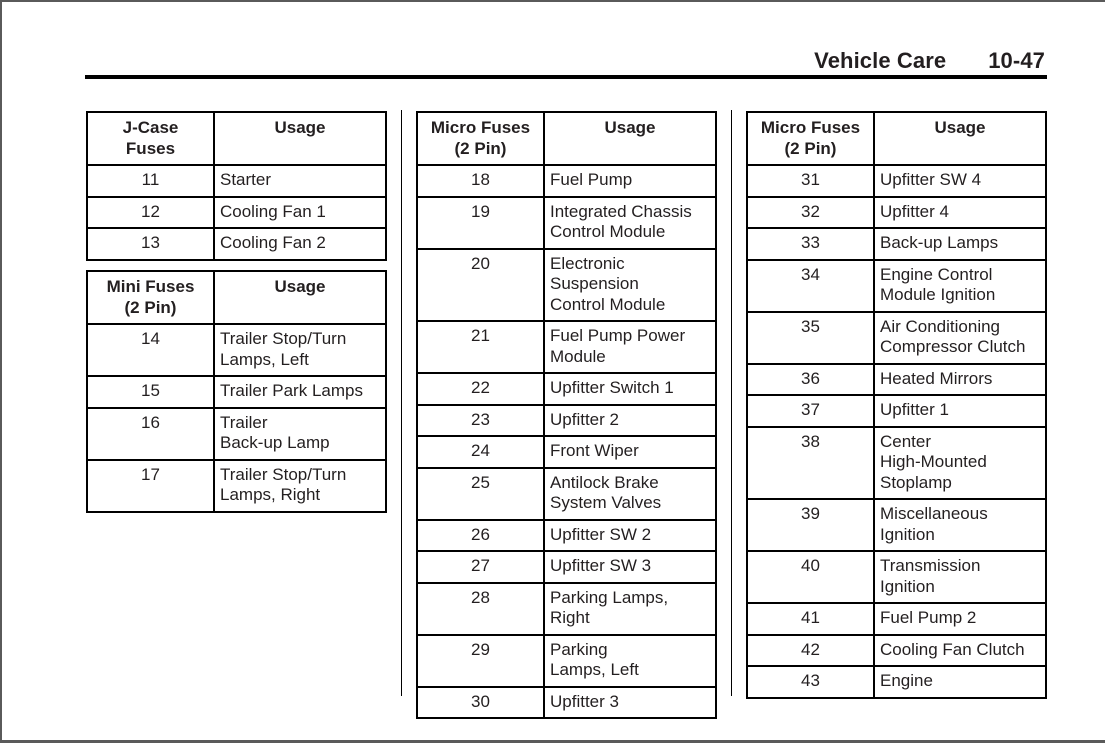 Image resolution: width=1105 pixels, height=743 pixels. I want to click on table-row: 33 Back-up Lamps, so click(896, 244).